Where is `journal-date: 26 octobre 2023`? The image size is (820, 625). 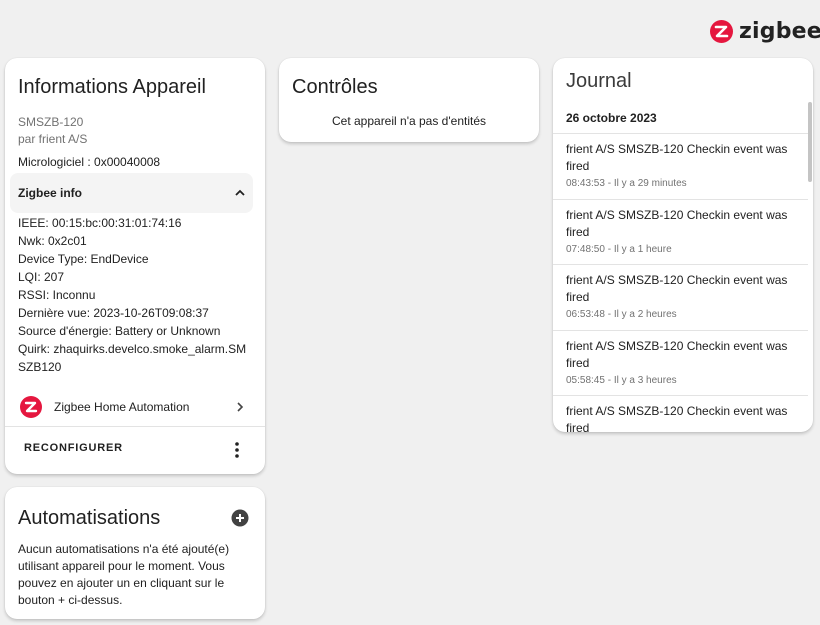 journal-date: 26 octobre 2023 is located at coordinates (611, 118).